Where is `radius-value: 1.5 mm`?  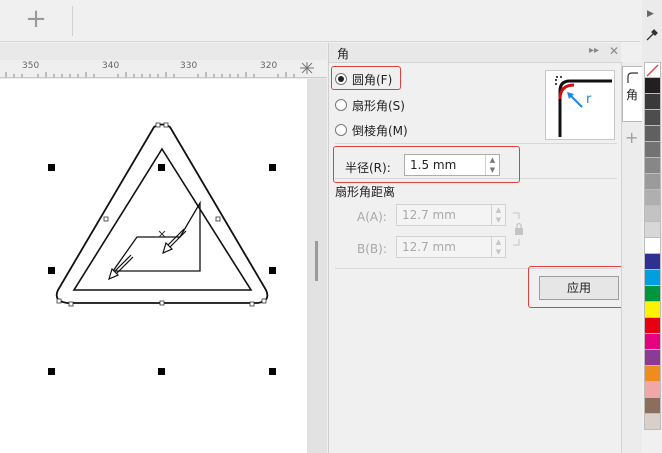 radius-value: 1.5 mm is located at coordinates (433, 165).